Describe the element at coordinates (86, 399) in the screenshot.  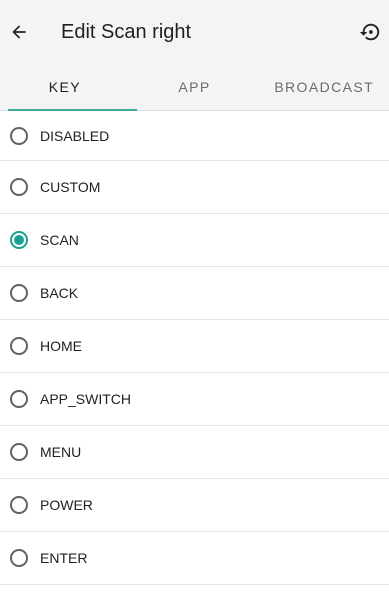
I see `option-label: APP_SWITCH` at that location.